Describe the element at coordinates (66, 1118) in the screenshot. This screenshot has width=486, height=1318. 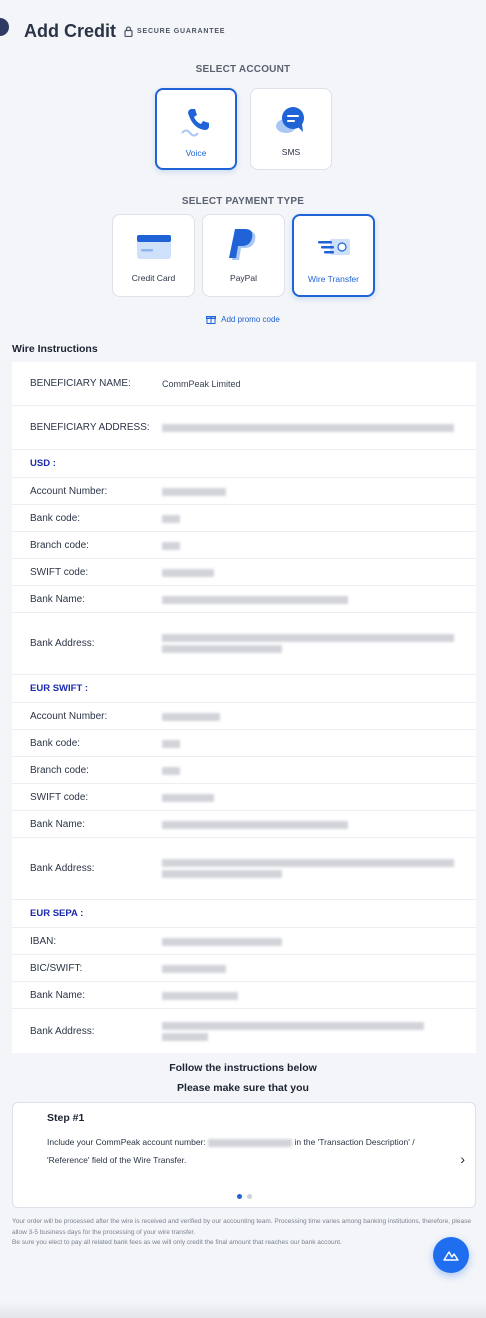
I see `step-title: Step #1` at that location.